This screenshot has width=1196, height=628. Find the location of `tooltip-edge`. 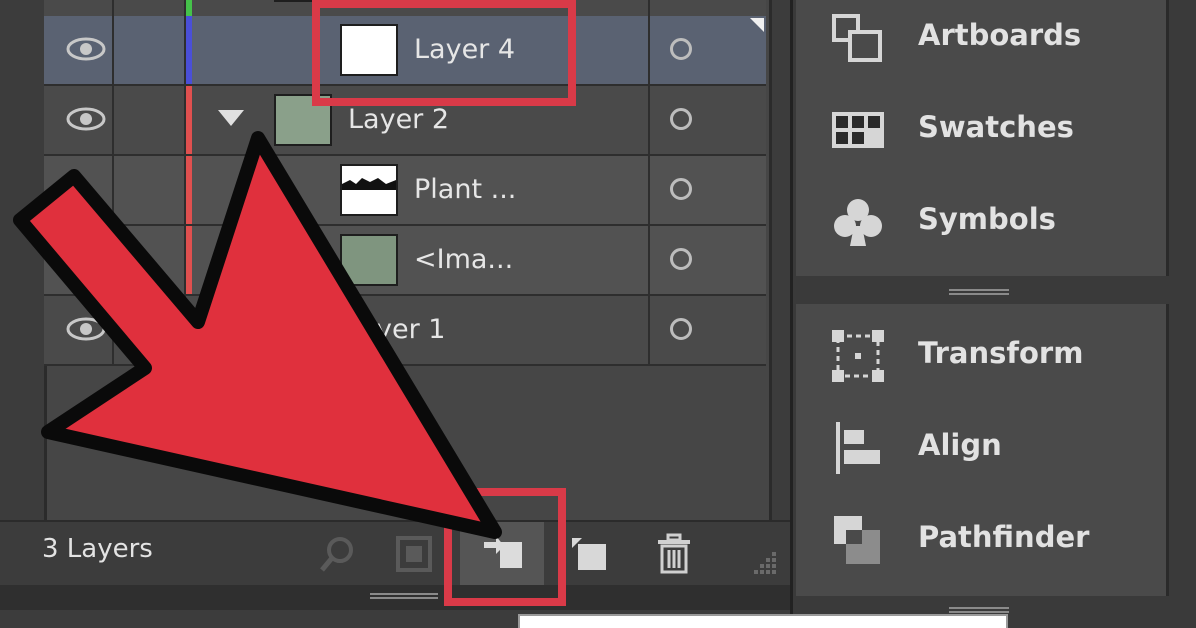

tooltip-edge is located at coordinates (763, 621).